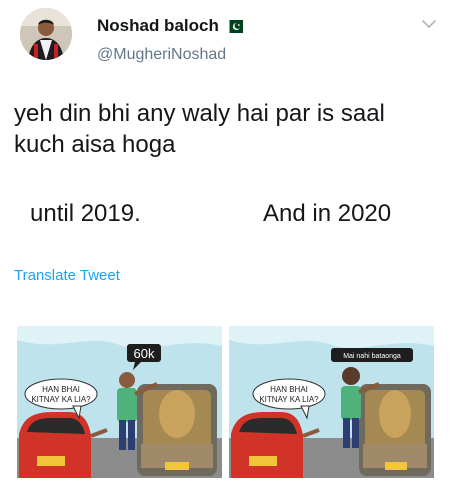 This screenshot has width=450, height=484. I want to click on avatar, so click(46, 34).